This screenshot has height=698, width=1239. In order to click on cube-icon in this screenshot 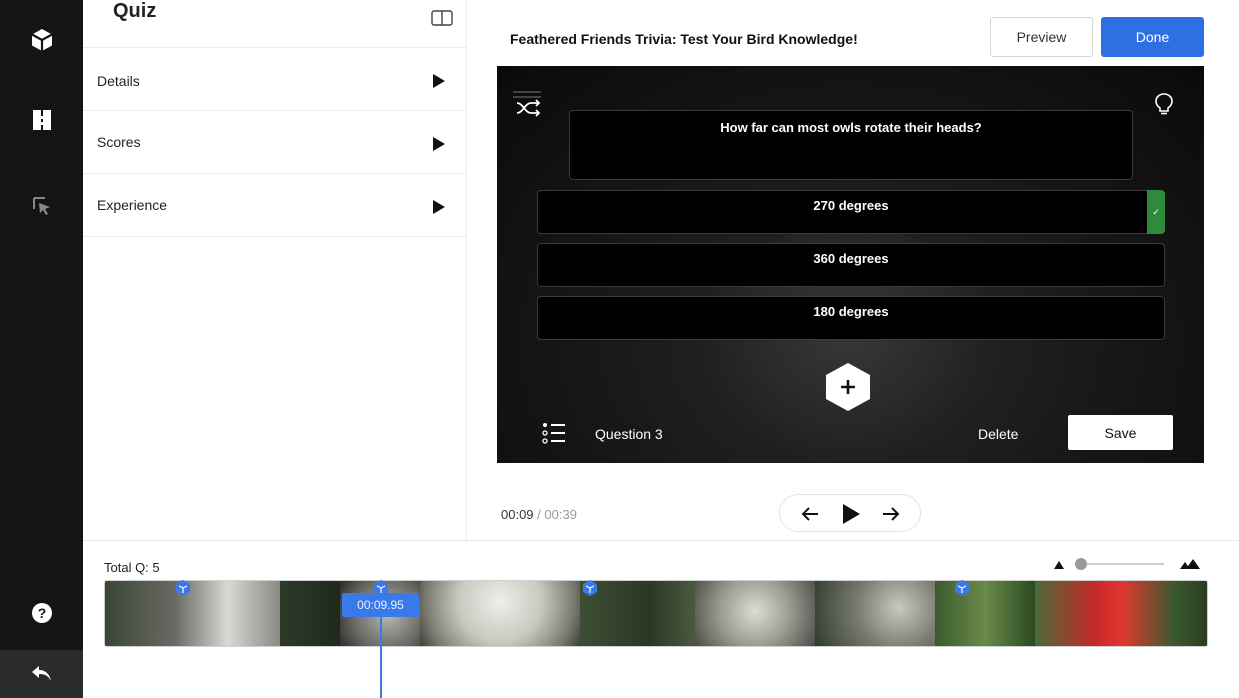, I will do `click(41, 40)`.